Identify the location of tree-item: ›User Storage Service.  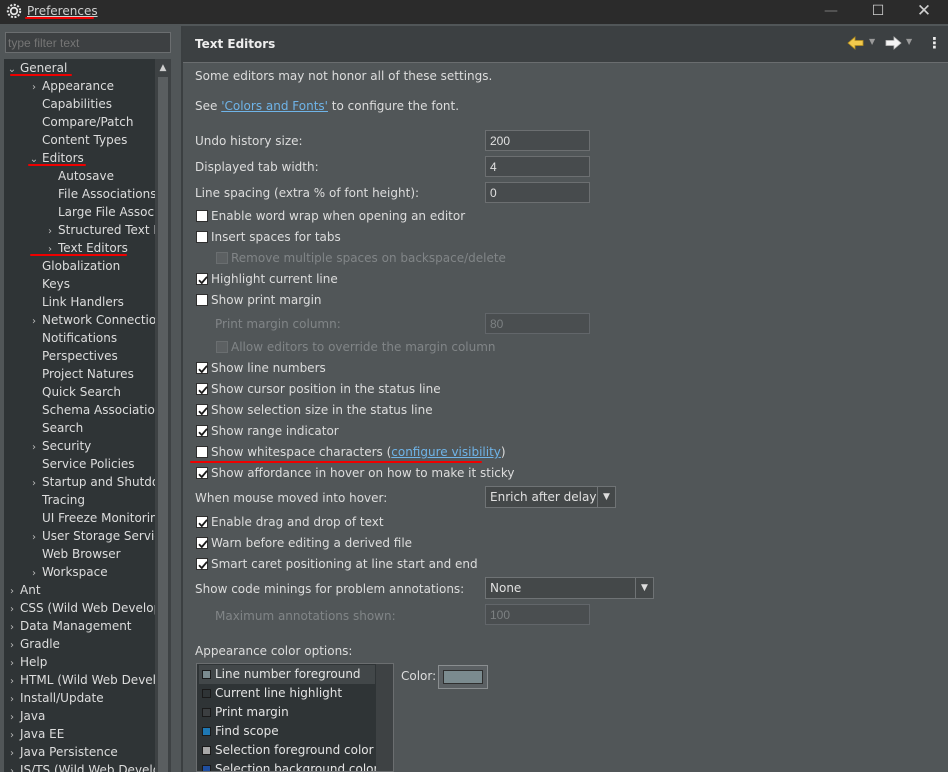
(91, 536).